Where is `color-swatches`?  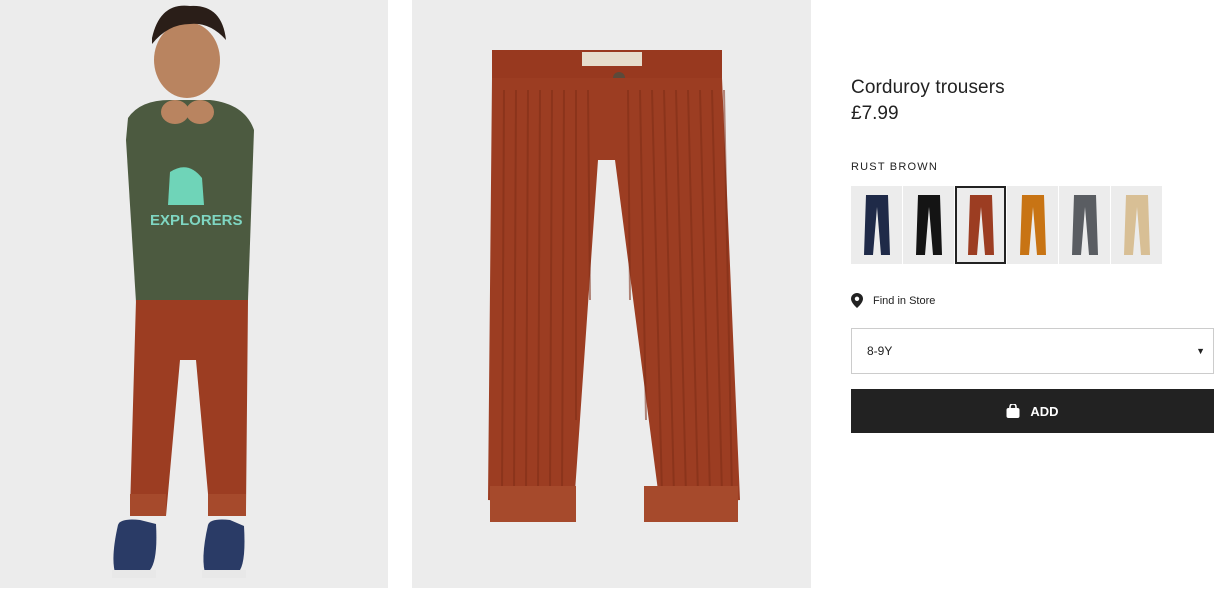
color-swatches is located at coordinates (1006, 225).